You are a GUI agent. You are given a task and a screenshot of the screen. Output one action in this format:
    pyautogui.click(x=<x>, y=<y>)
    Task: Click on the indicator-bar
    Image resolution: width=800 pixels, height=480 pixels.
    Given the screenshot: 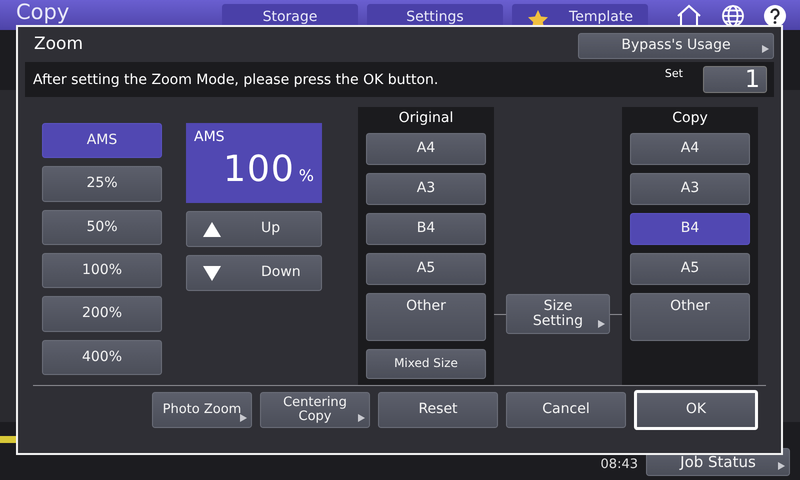 What is the action you would take?
    pyautogui.click(x=8, y=439)
    